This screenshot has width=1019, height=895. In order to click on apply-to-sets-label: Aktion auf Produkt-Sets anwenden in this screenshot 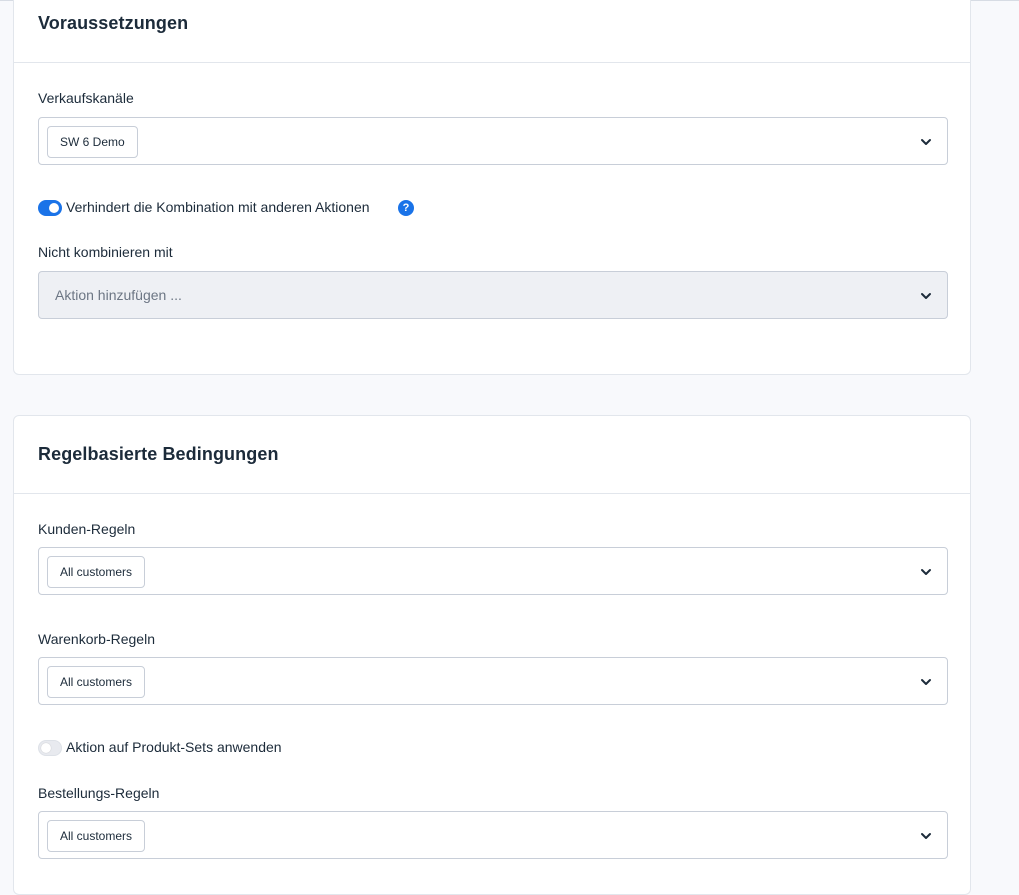, I will do `click(174, 747)`.